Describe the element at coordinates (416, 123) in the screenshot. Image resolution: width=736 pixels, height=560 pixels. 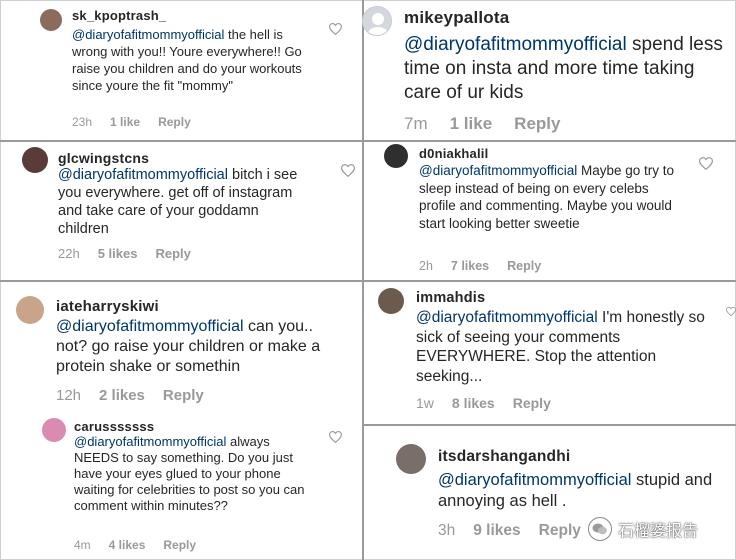
I see `comment-timestamp: 7m` at that location.